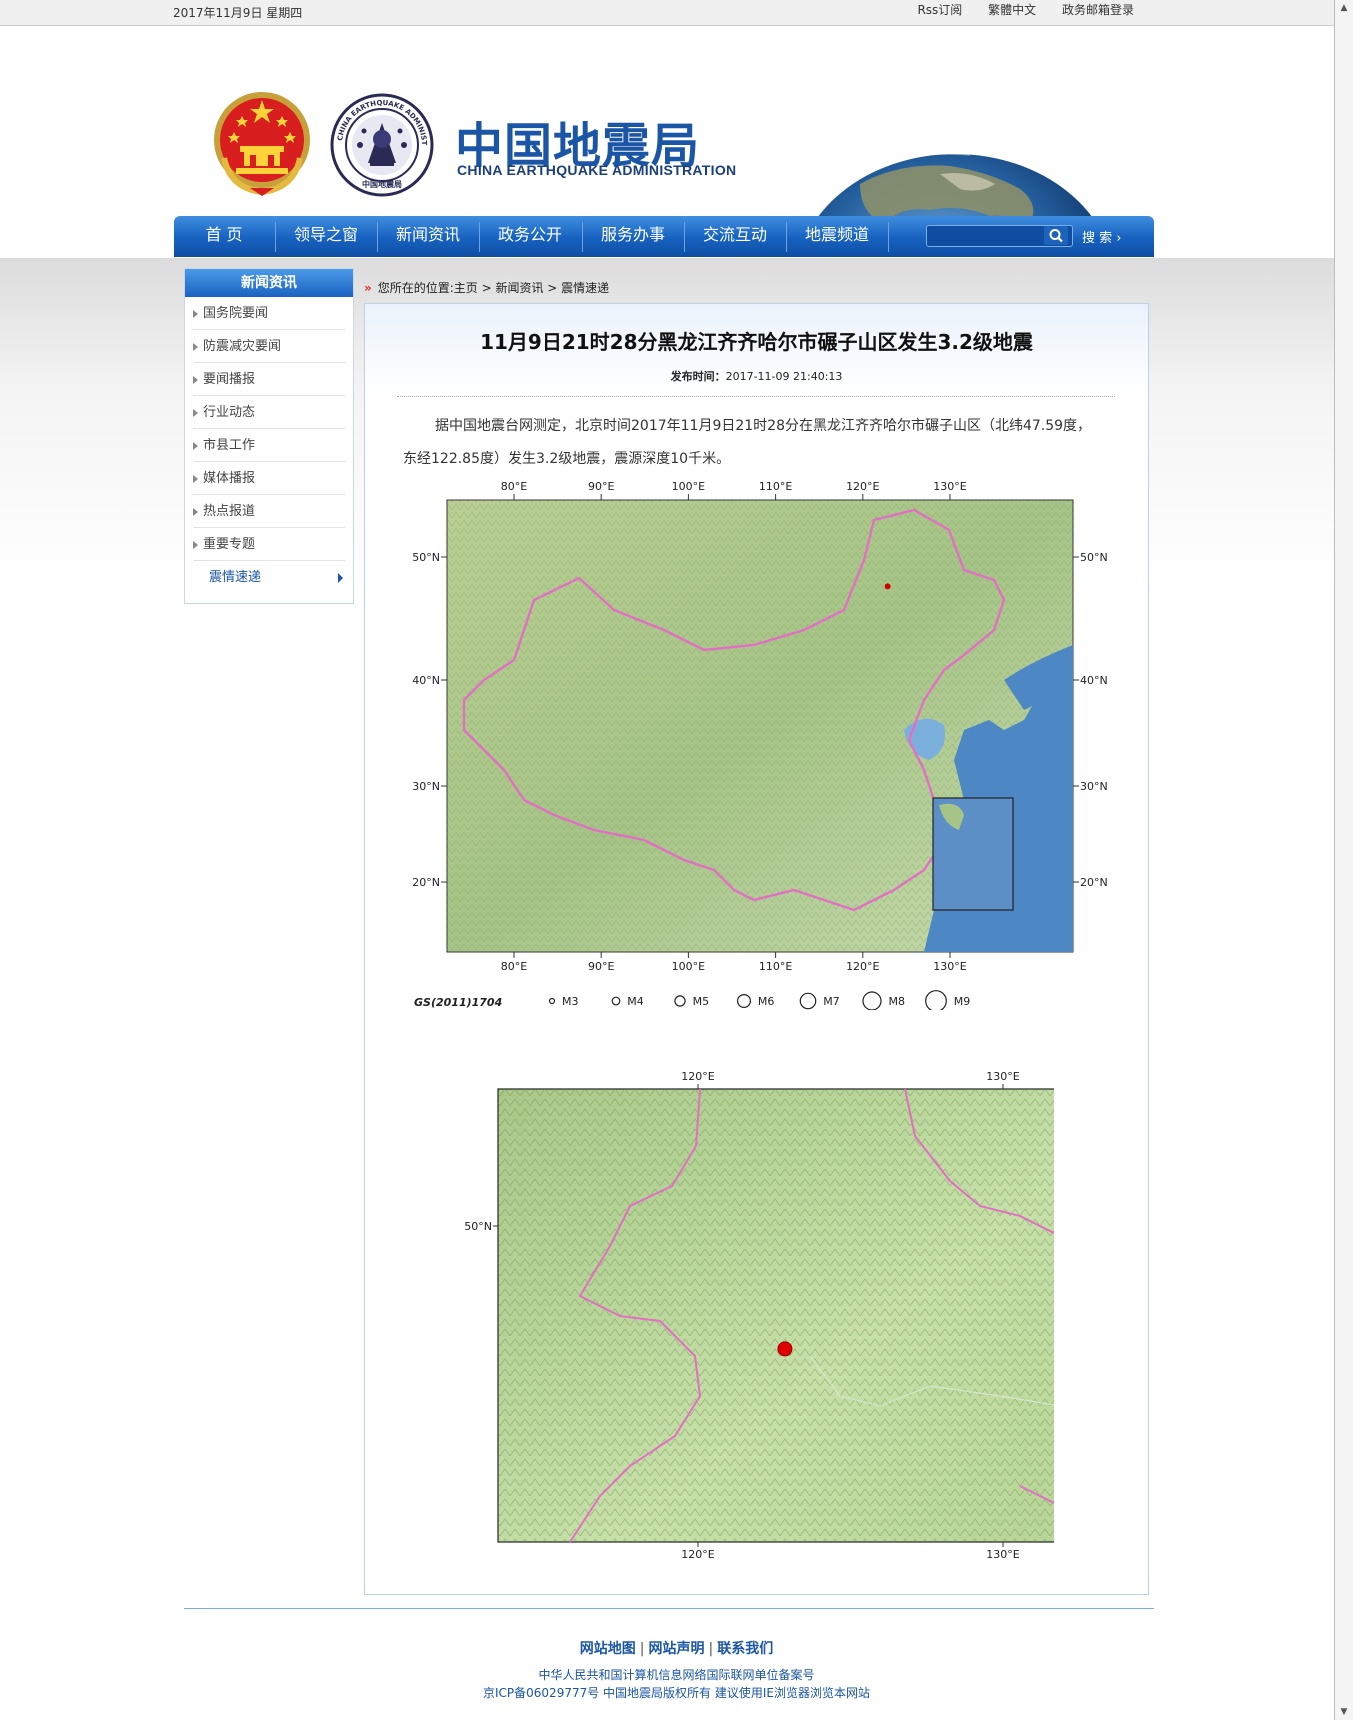 The height and width of the screenshot is (1720, 1353). What do you see at coordinates (785, 1349) in the screenshot?
I see `epicenter-marker` at bounding box center [785, 1349].